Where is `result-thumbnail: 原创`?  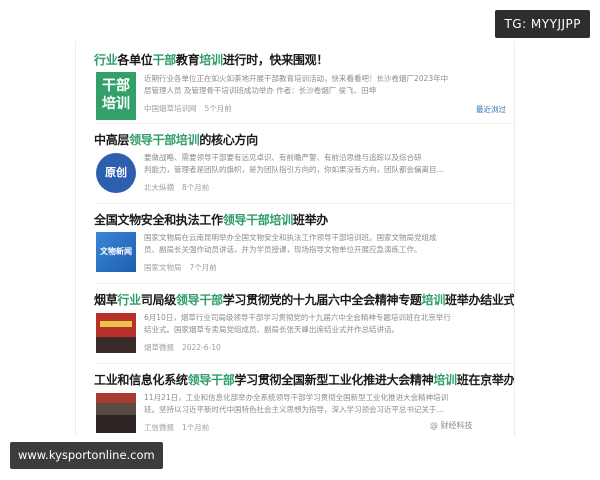 result-thumbnail: 原创 is located at coordinates (116, 173).